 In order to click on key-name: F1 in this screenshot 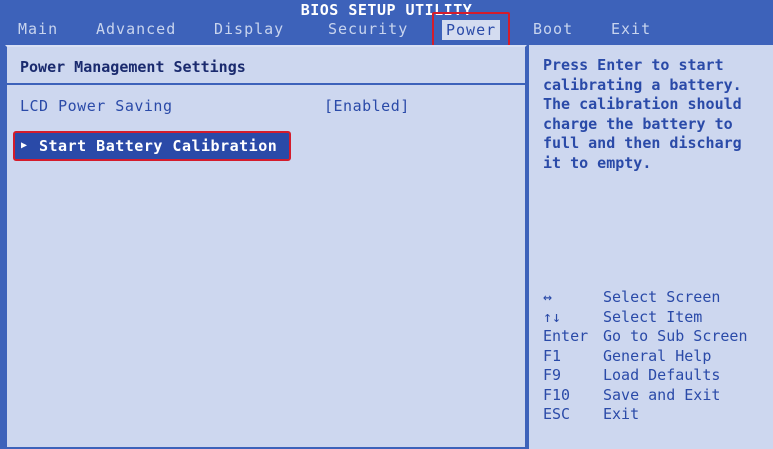, I will do `click(552, 355)`.